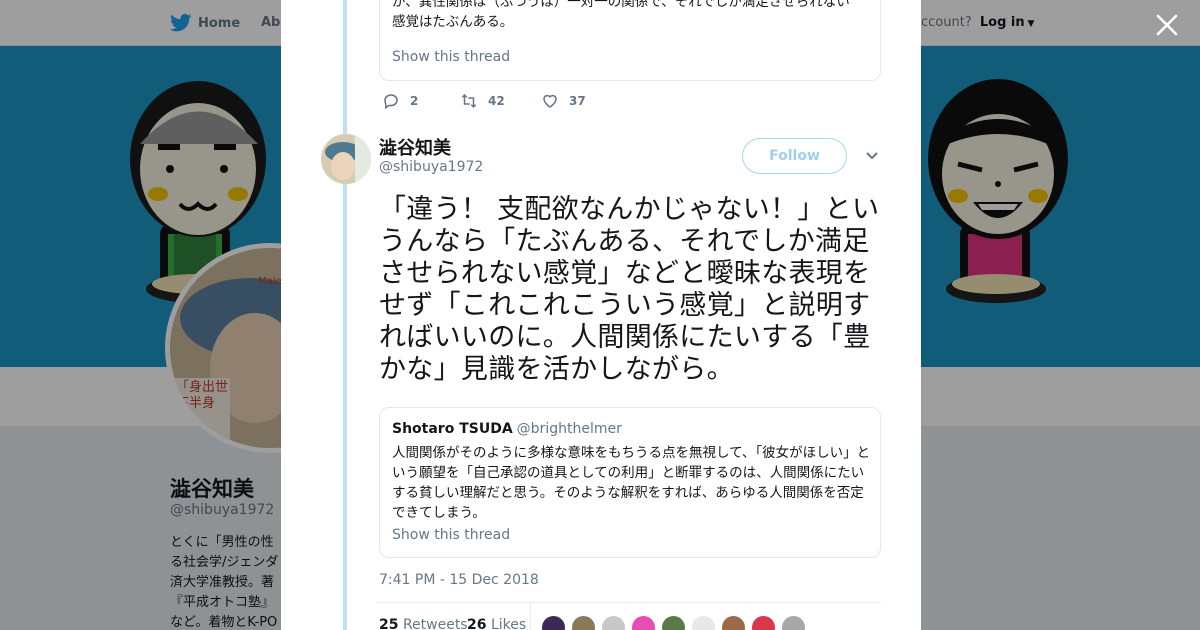 Image resolution: width=1200 pixels, height=630 pixels. Describe the element at coordinates (415, 147) in the screenshot. I see `author-name: 澁谷知美` at that location.